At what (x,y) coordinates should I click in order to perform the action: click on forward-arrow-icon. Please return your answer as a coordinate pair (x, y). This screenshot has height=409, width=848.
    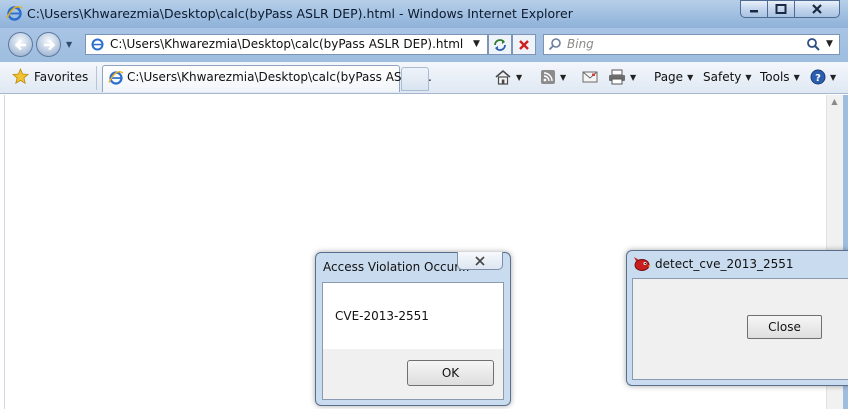
    Looking at the image, I should click on (49, 44).